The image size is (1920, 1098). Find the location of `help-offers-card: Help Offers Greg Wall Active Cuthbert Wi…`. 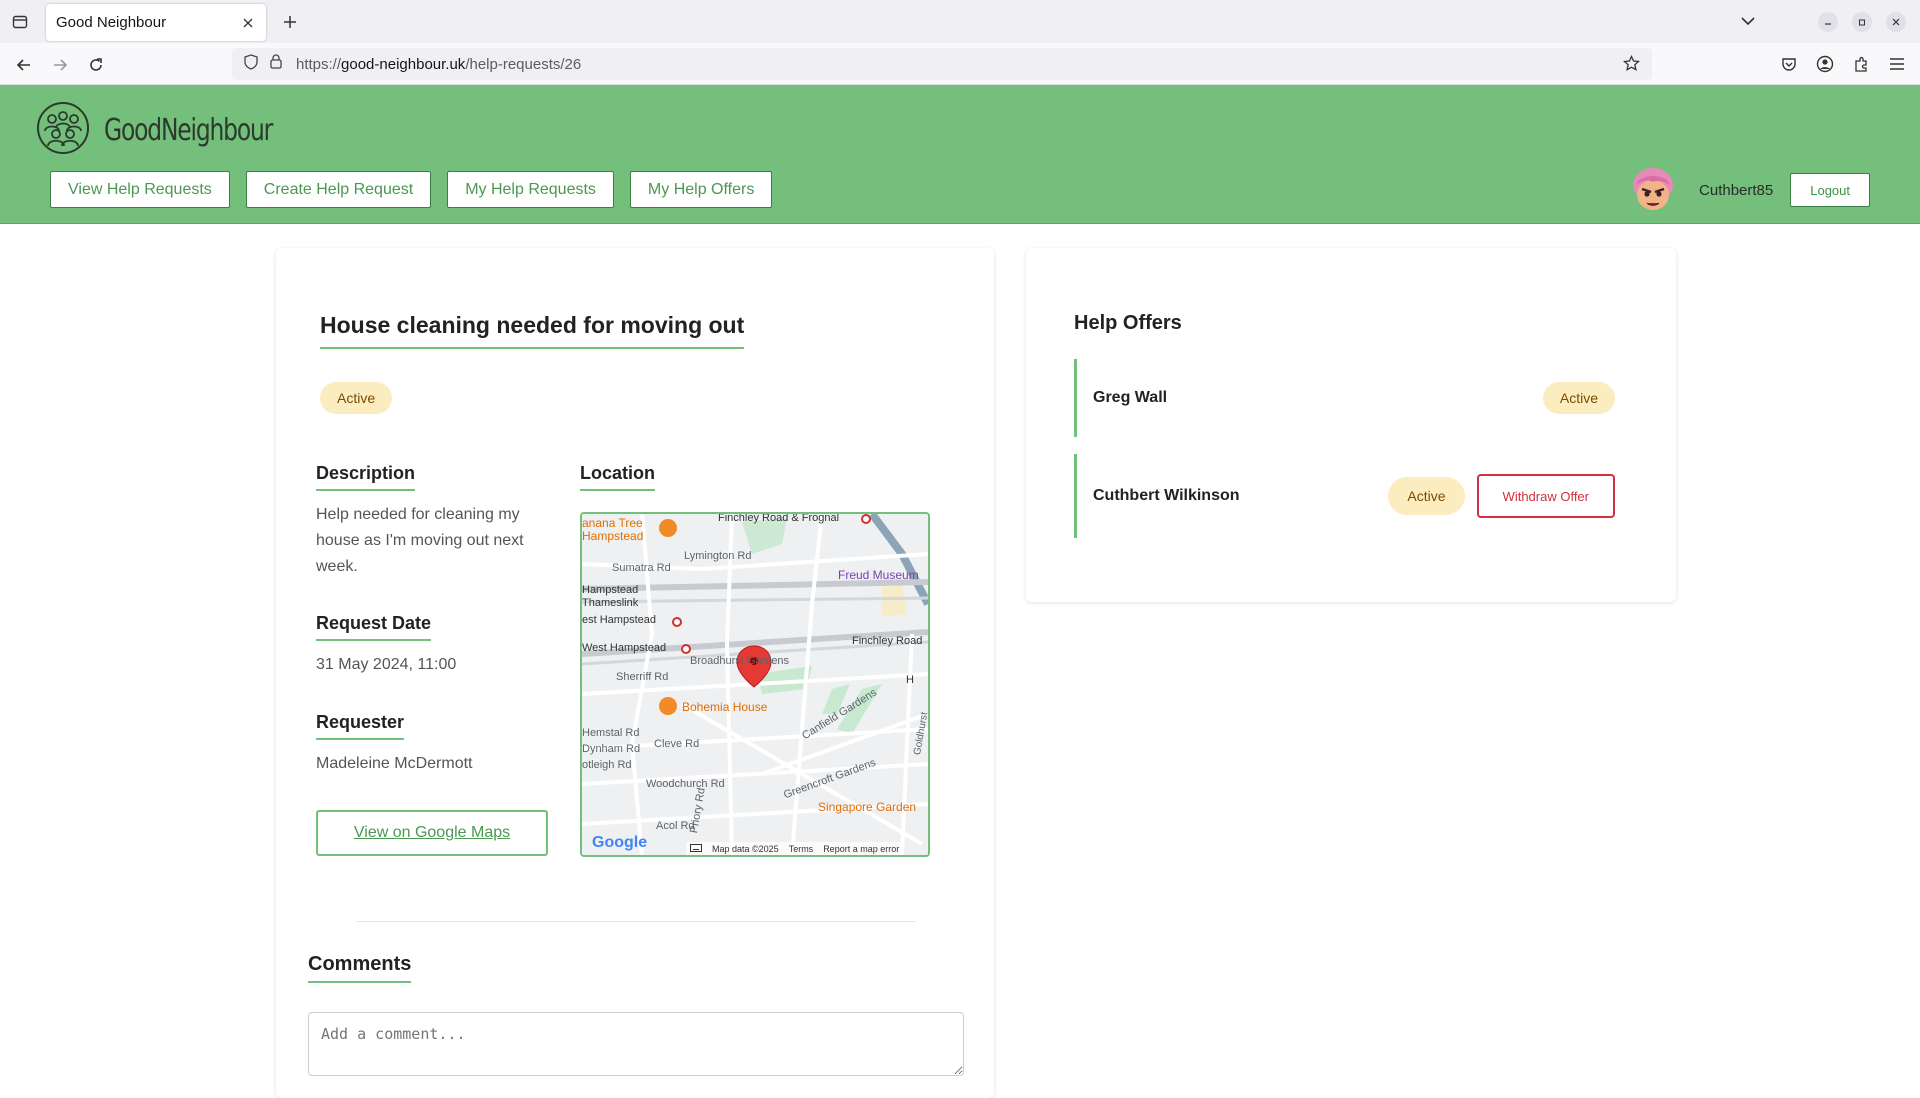

help-offers-card: Help Offers Greg Wall Active Cuthbert Wi… is located at coordinates (1351, 425).